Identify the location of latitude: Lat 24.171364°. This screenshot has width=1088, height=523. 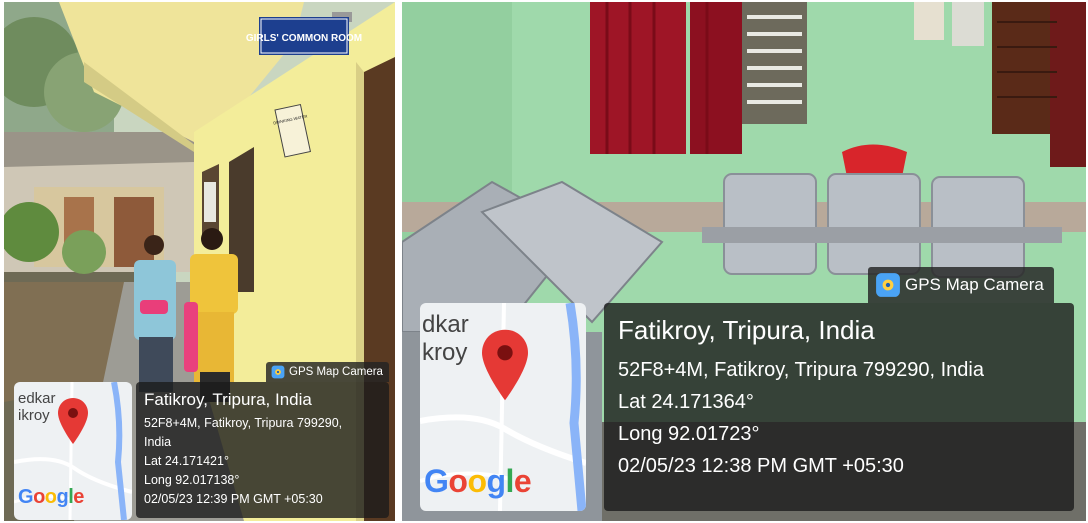
(686, 402).